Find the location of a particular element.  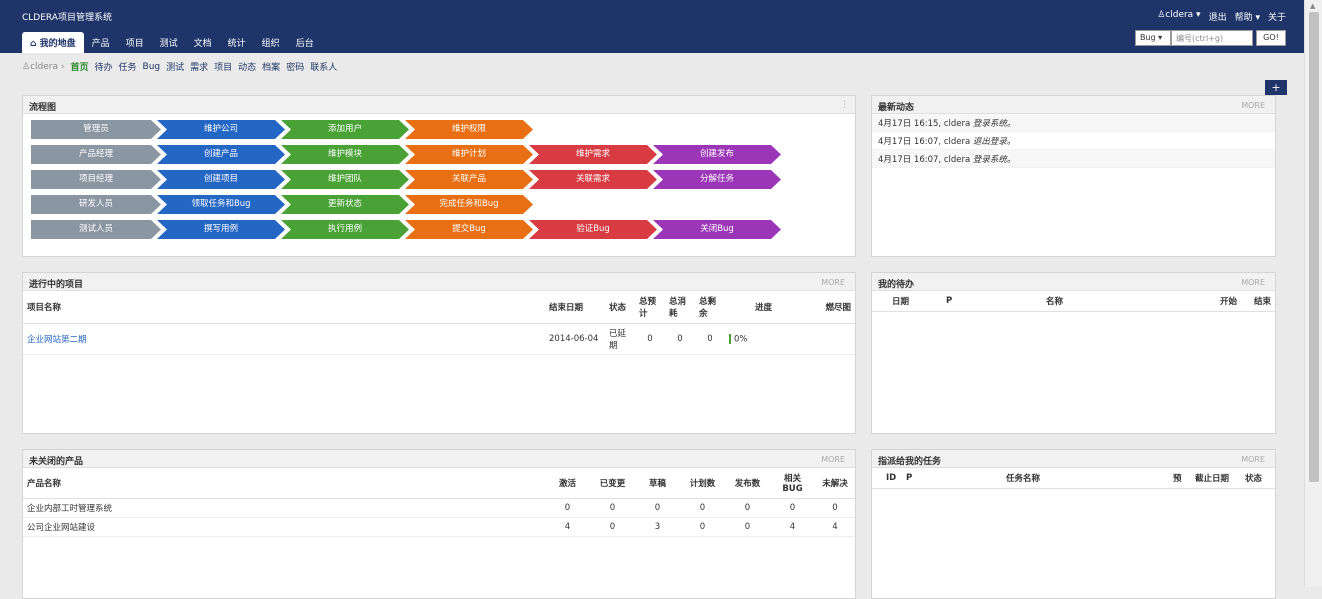

subnav-project: 项目 is located at coordinates (223, 66).